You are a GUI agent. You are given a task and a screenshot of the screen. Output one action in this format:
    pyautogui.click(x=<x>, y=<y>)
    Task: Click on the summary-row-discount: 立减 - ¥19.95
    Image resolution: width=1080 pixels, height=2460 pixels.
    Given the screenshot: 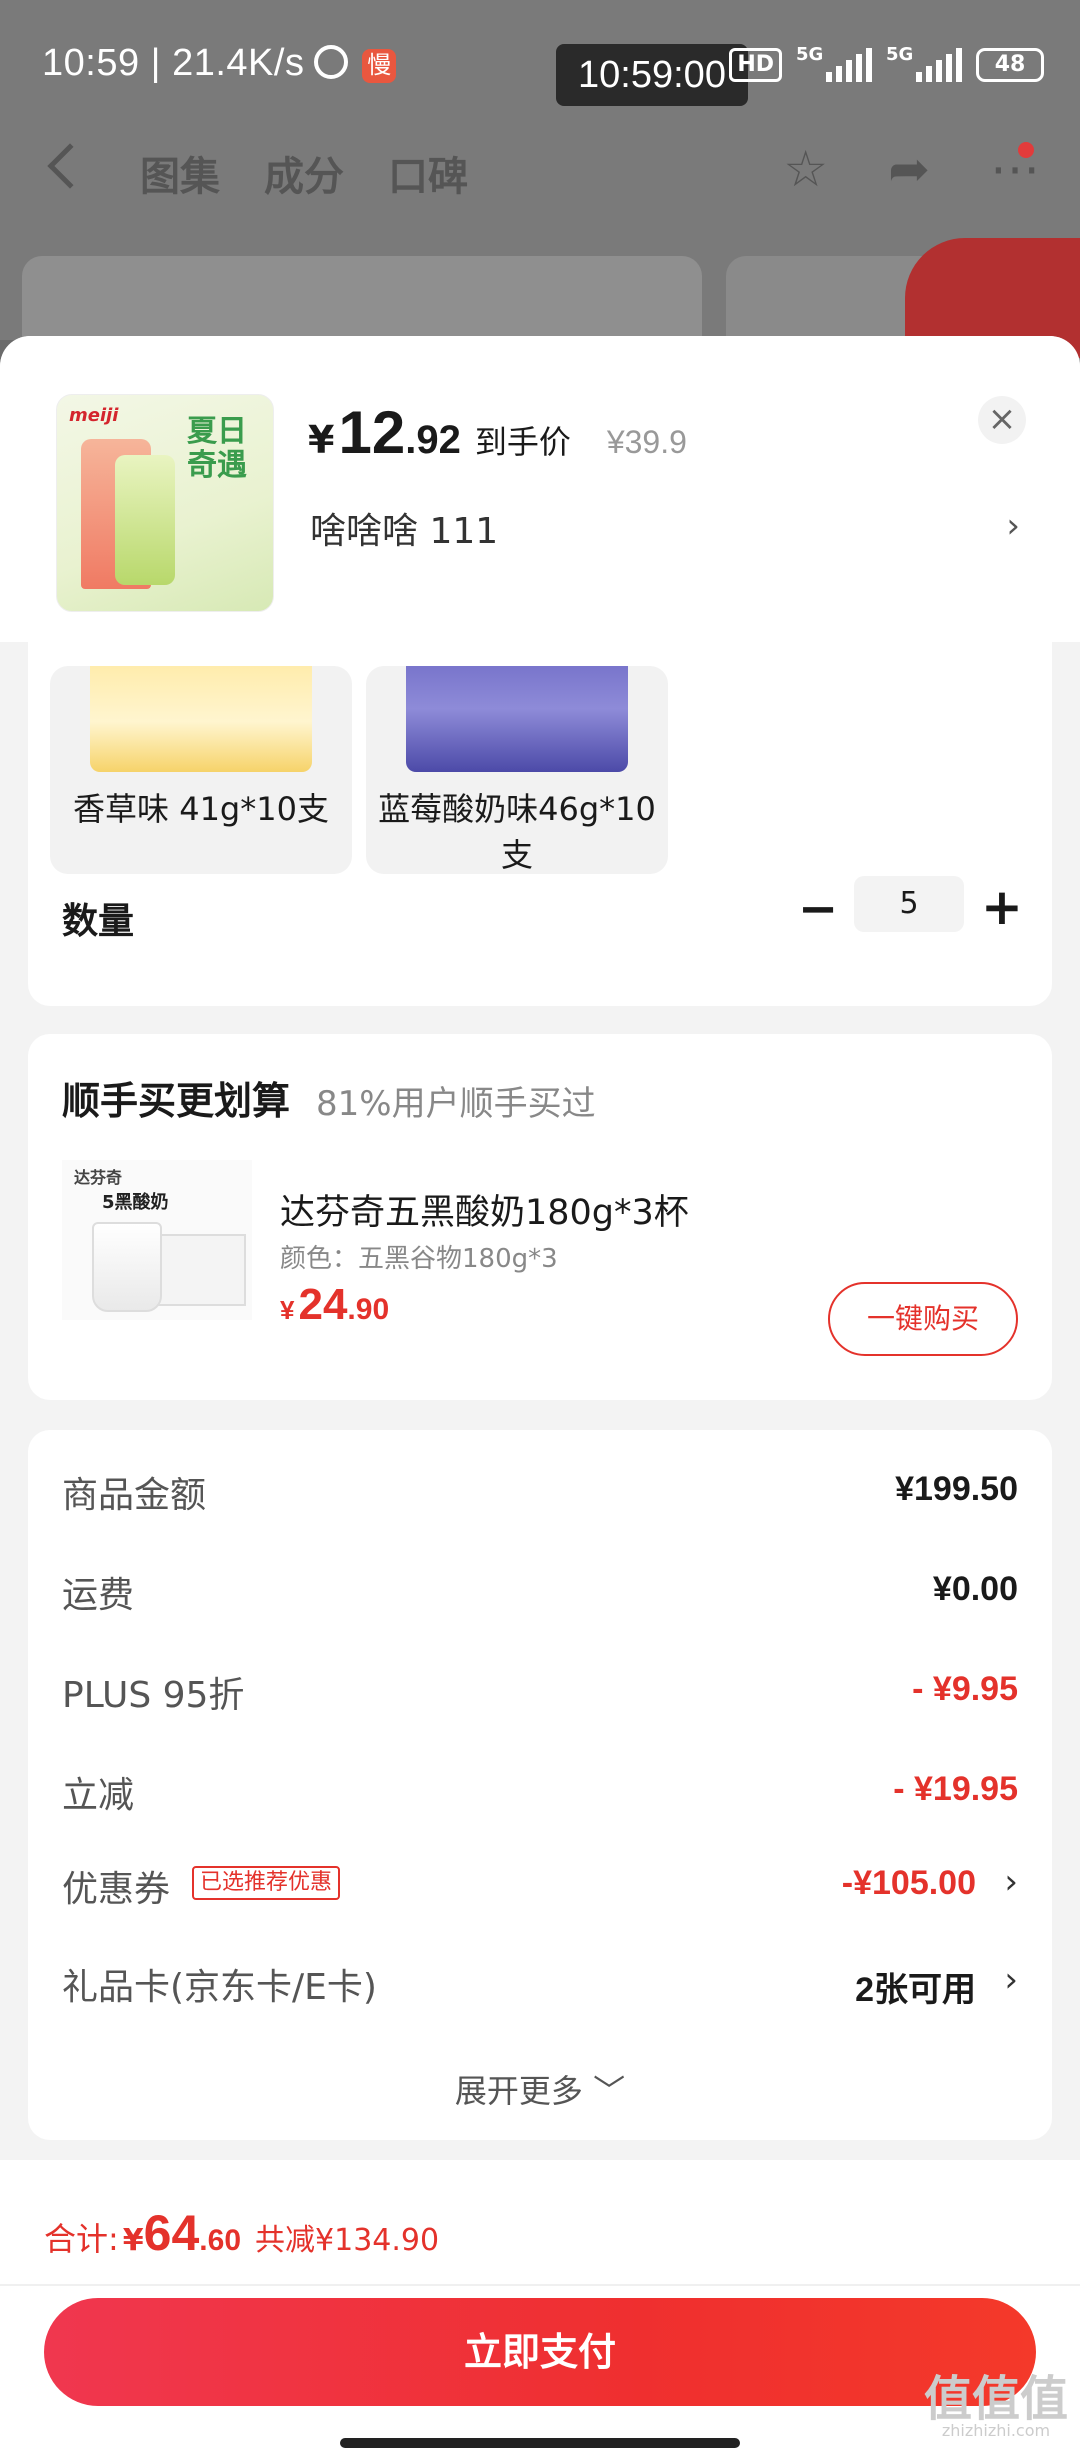 What is the action you would take?
    pyautogui.click(x=540, y=1793)
    